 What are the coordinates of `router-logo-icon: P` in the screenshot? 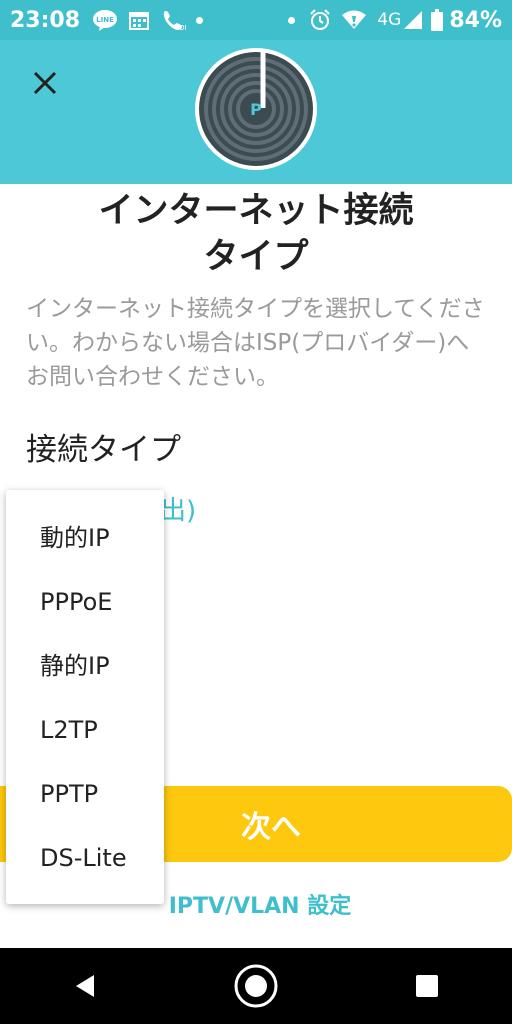 It's located at (256, 109).